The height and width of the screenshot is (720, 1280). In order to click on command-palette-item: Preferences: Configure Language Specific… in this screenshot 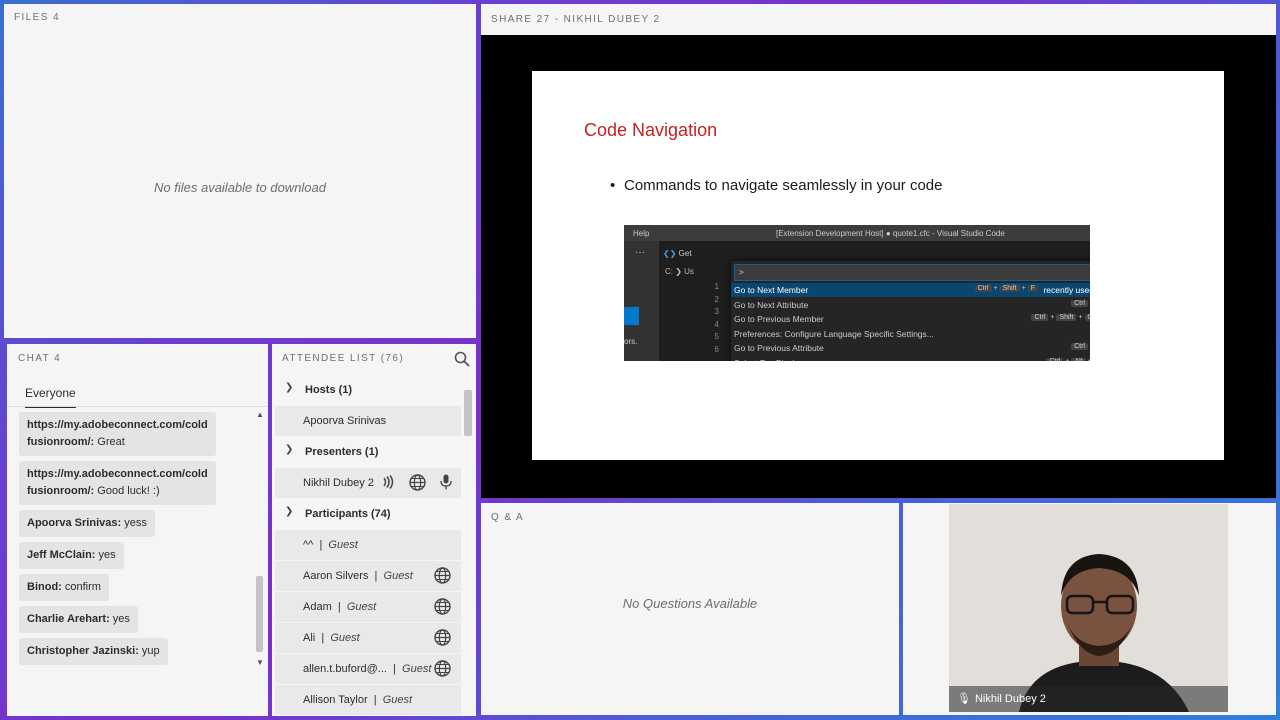, I will do `click(910, 334)`.